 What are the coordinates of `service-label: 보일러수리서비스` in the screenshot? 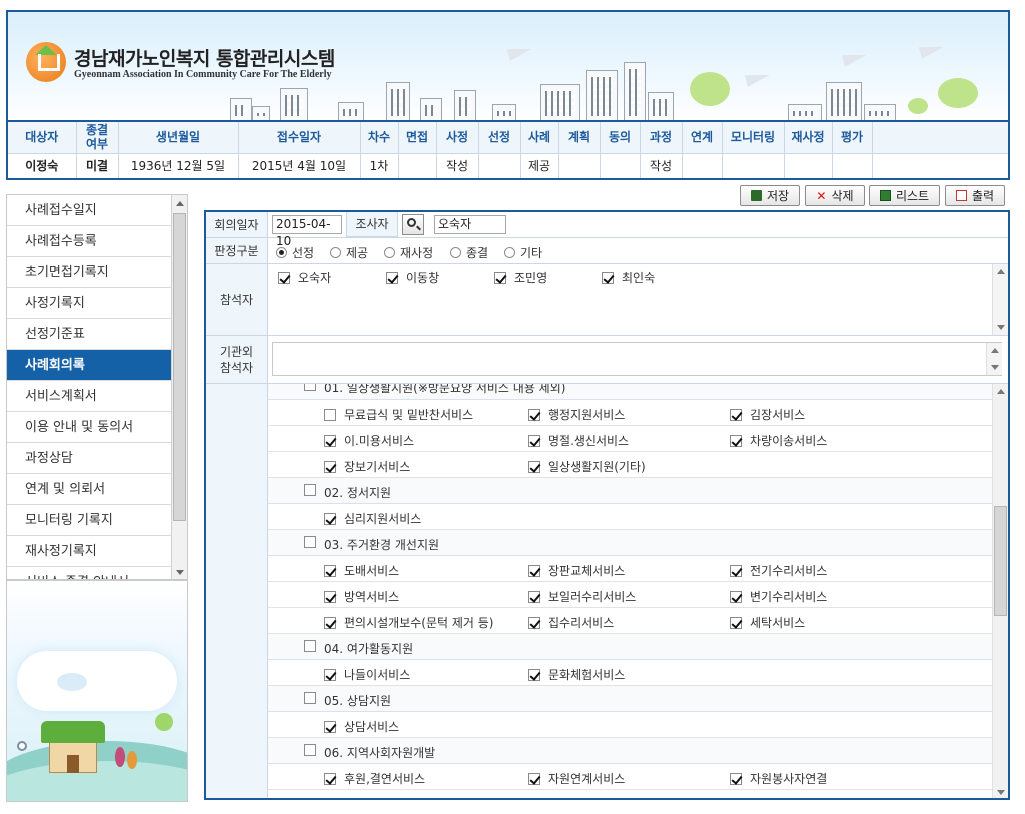 It's located at (592, 597).